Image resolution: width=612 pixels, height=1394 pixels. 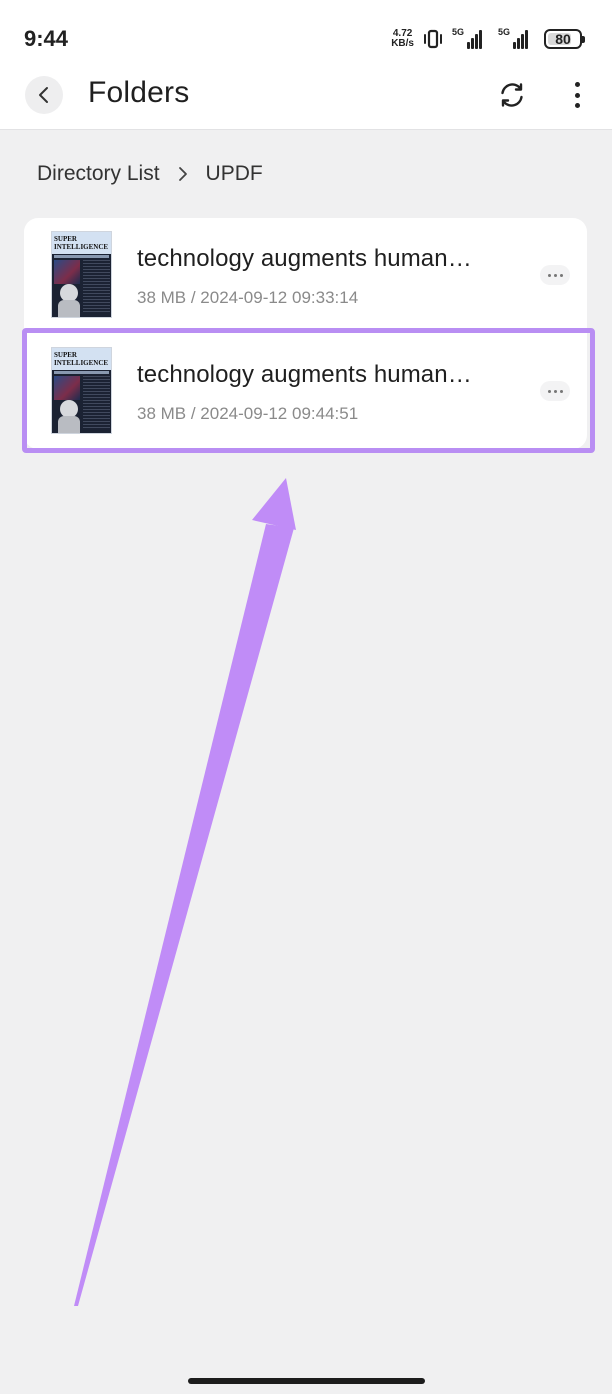 I want to click on arrow-head, so click(x=274, y=504).